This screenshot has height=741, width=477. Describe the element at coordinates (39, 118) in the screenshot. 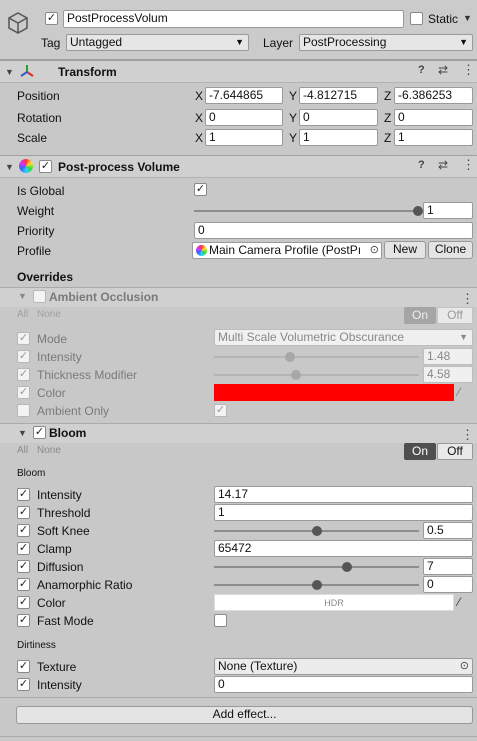

I see `rotation-label: Rotation` at that location.